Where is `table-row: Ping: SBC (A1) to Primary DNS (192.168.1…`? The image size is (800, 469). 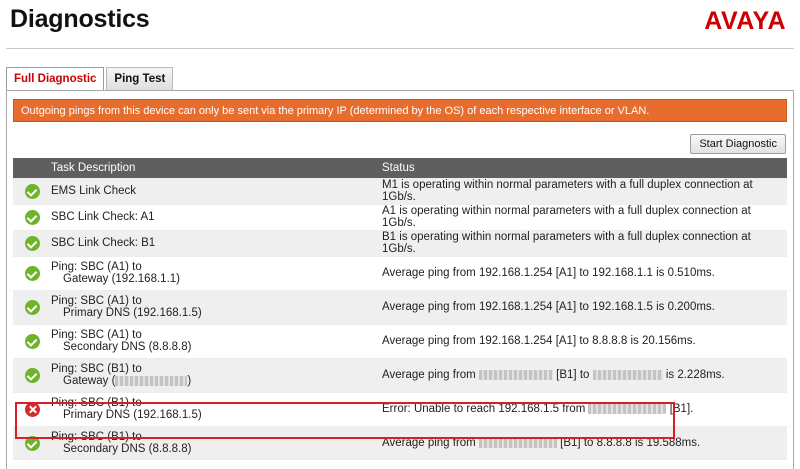 table-row: Ping: SBC (A1) to Primary DNS (192.168.1… is located at coordinates (400, 306).